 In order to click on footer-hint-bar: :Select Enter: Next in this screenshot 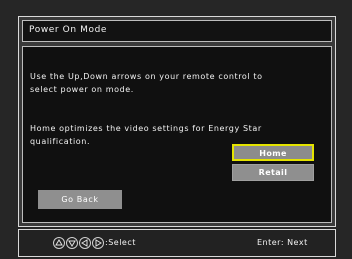, I will do `click(177, 243)`.